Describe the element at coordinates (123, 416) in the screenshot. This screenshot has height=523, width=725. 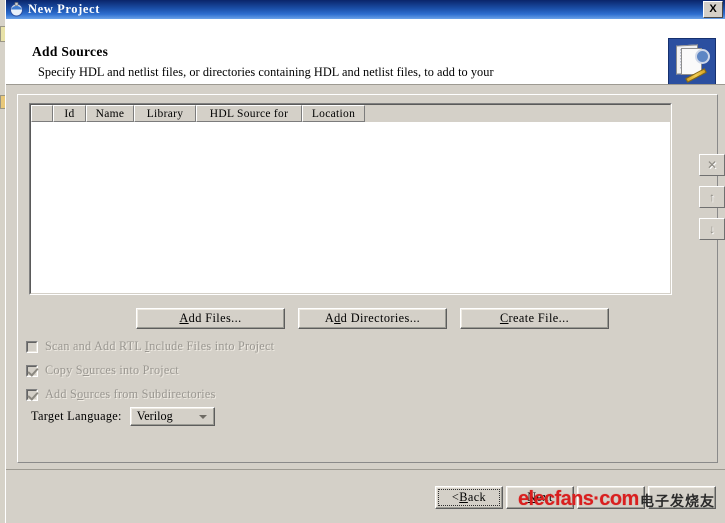
I see `target-language-row: Target Language: Verilog` at that location.